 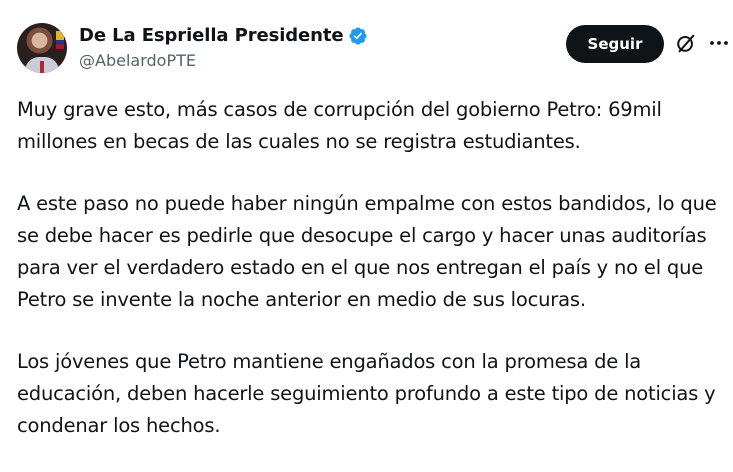 What do you see at coordinates (42, 67) in the screenshot?
I see `avatar-tie` at bounding box center [42, 67].